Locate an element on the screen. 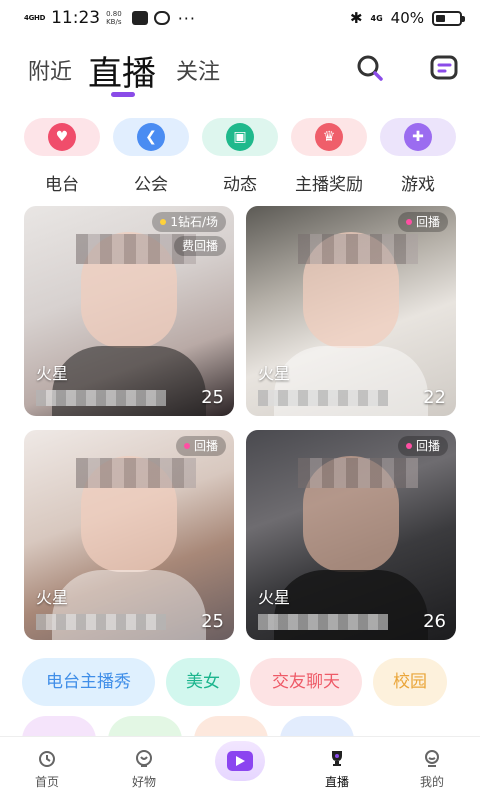 The height and width of the screenshot is (800, 480). top-nav: 附近 直播 关注 is located at coordinates (240, 70).